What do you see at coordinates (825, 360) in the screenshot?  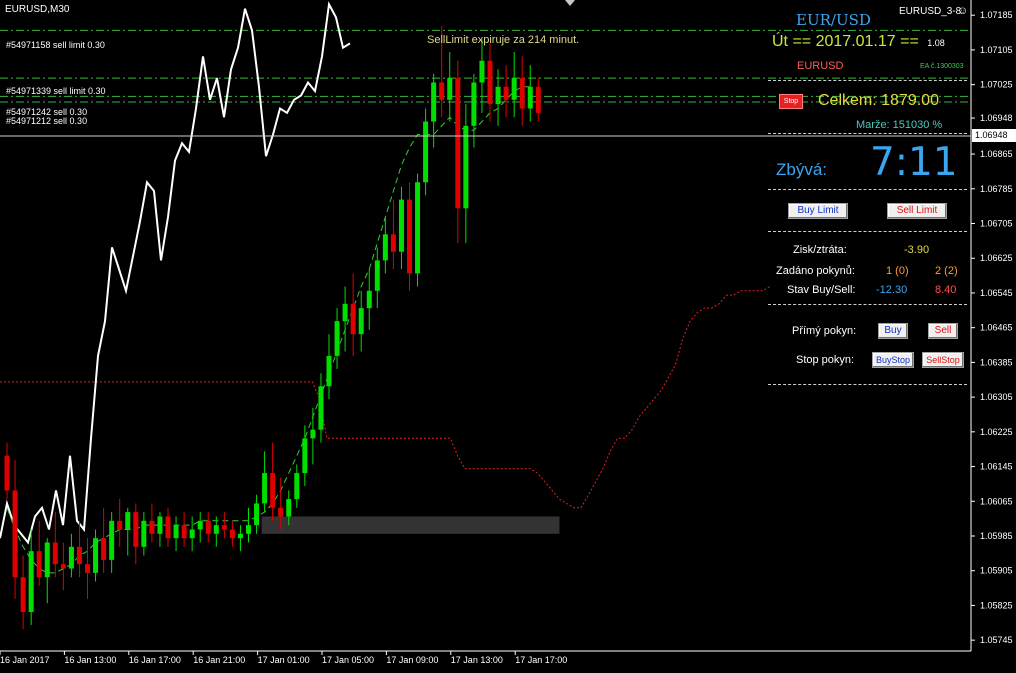 I see `stop-pokyn-label: Stop pokyn:` at bounding box center [825, 360].